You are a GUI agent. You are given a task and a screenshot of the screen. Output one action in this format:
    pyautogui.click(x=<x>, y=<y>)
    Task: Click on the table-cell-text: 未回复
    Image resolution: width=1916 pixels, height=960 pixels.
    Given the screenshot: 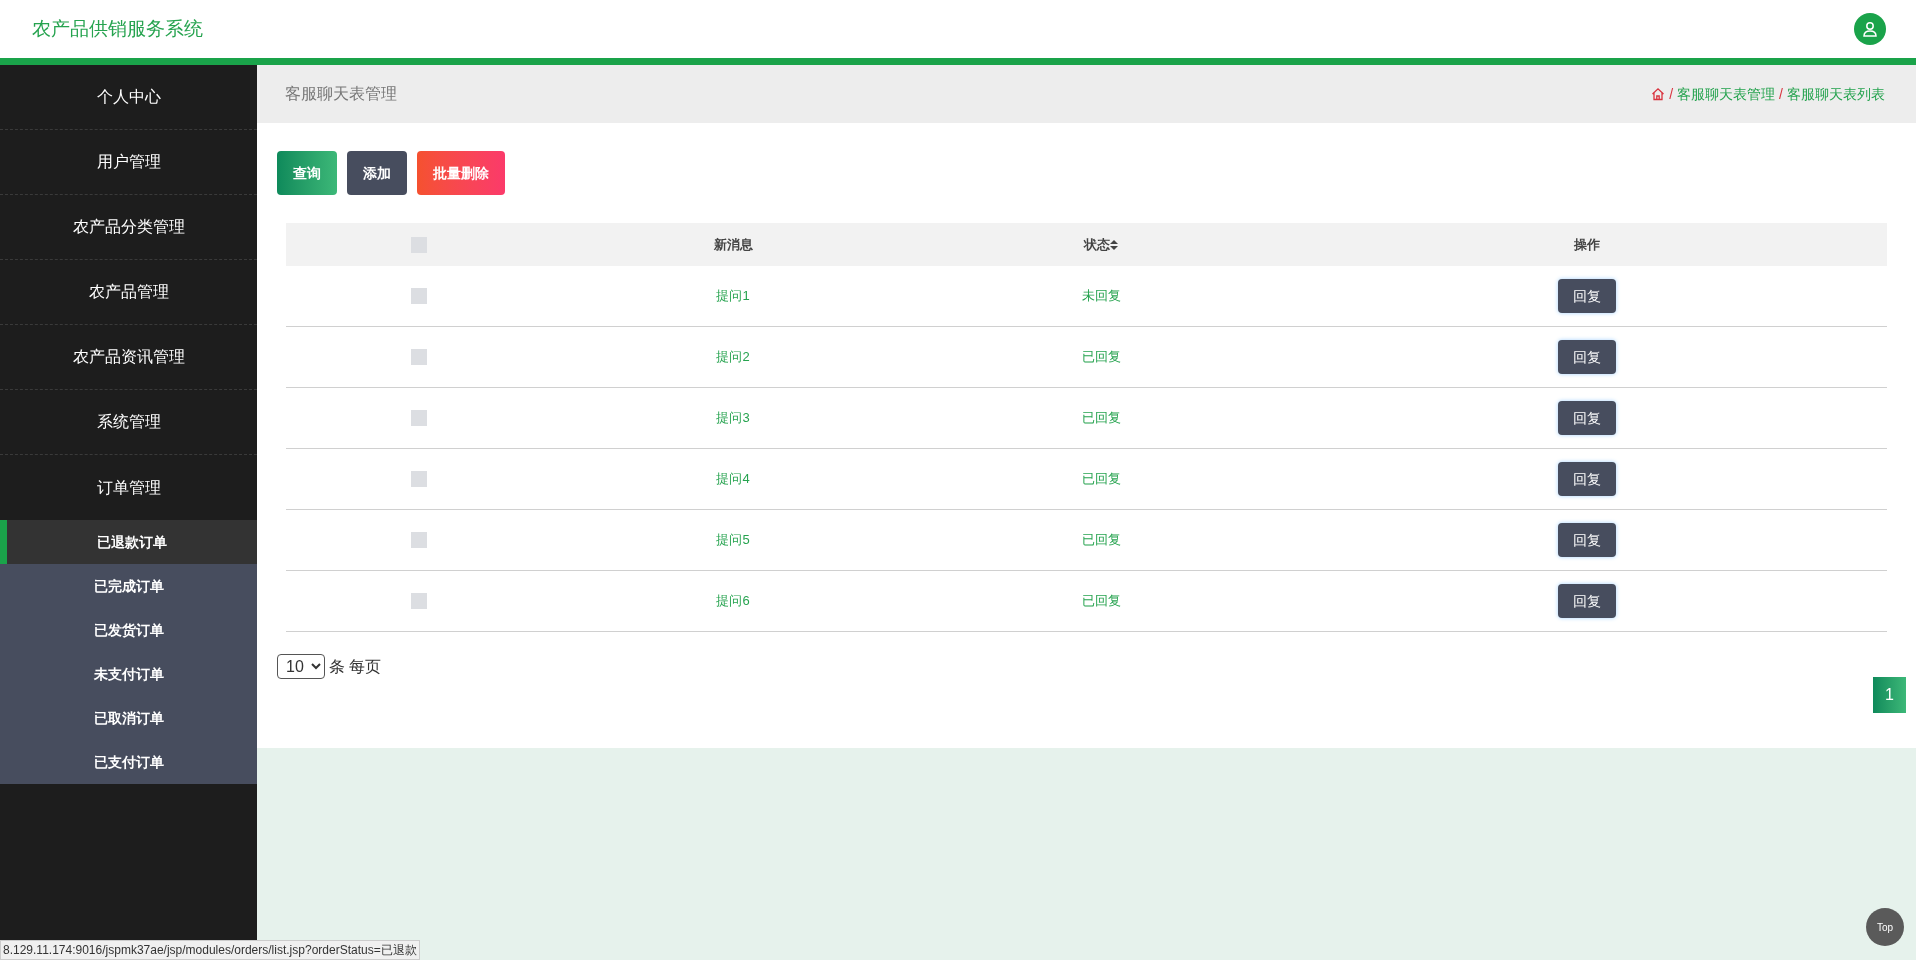 What is the action you would take?
    pyautogui.click(x=1101, y=296)
    